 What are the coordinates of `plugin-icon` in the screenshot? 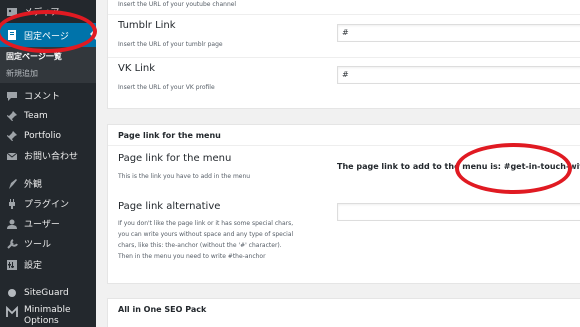 It's located at (12, 204).